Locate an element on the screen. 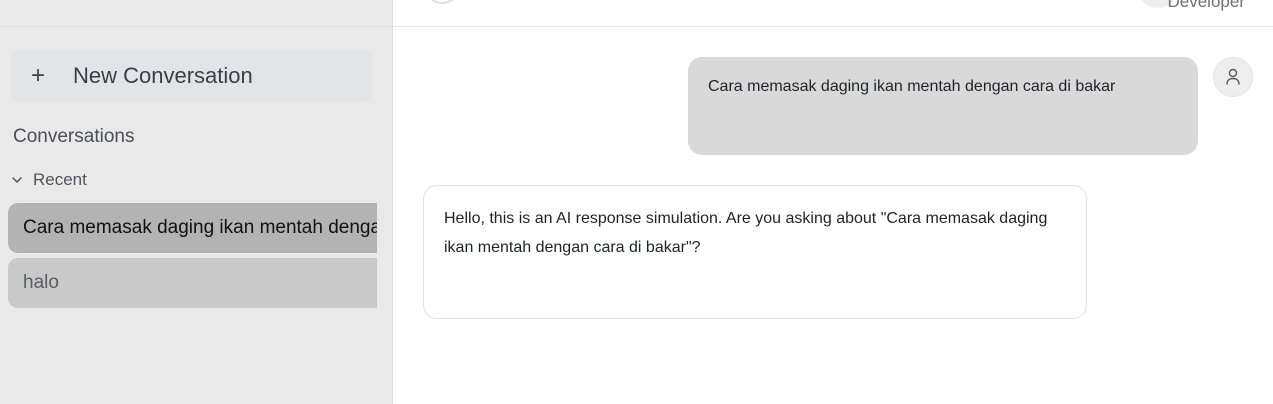 This screenshot has height=404, width=1273. user-icon is located at coordinates (1233, 76).